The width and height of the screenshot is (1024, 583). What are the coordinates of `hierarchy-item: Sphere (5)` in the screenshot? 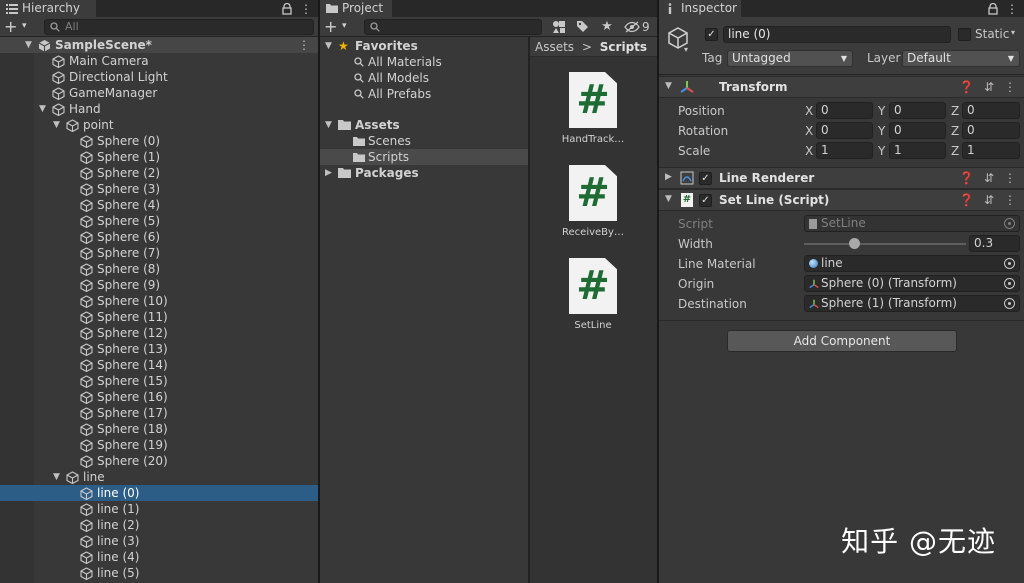 It's located at (159, 221).